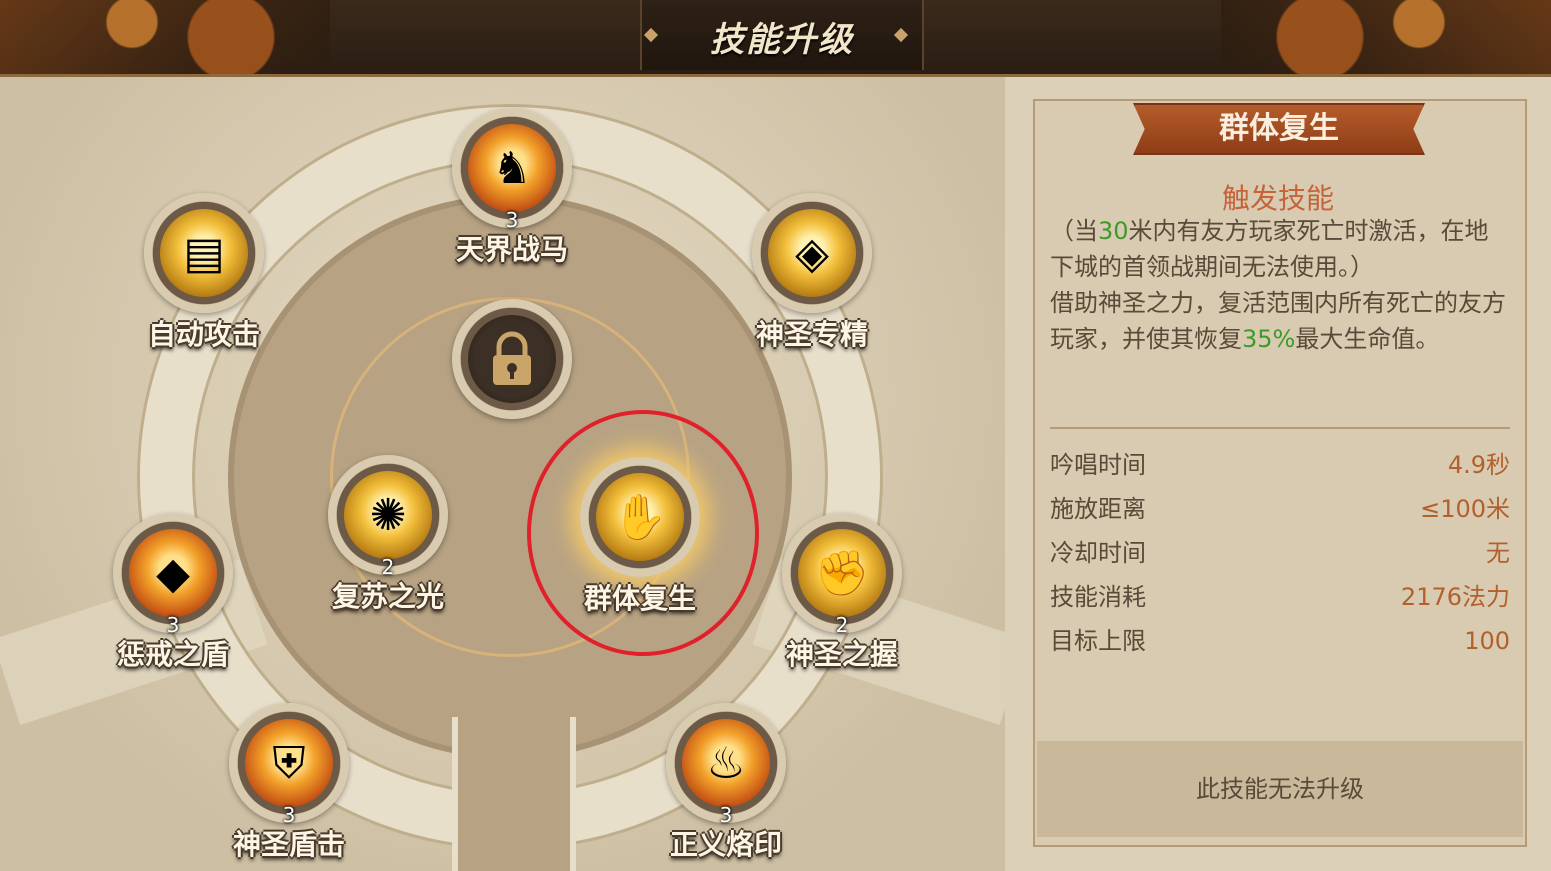 The height and width of the screenshot is (871, 1551). I want to click on skill-qunti-fusheng: ✋ 群体复生, so click(640, 536).